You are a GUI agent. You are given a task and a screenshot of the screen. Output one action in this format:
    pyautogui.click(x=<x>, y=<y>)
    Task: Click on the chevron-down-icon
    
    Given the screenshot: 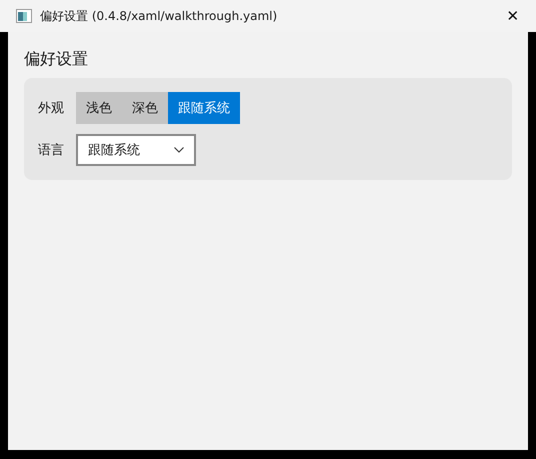 What is the action you would take?
    pyautogui.click(x=179, y=150)
    